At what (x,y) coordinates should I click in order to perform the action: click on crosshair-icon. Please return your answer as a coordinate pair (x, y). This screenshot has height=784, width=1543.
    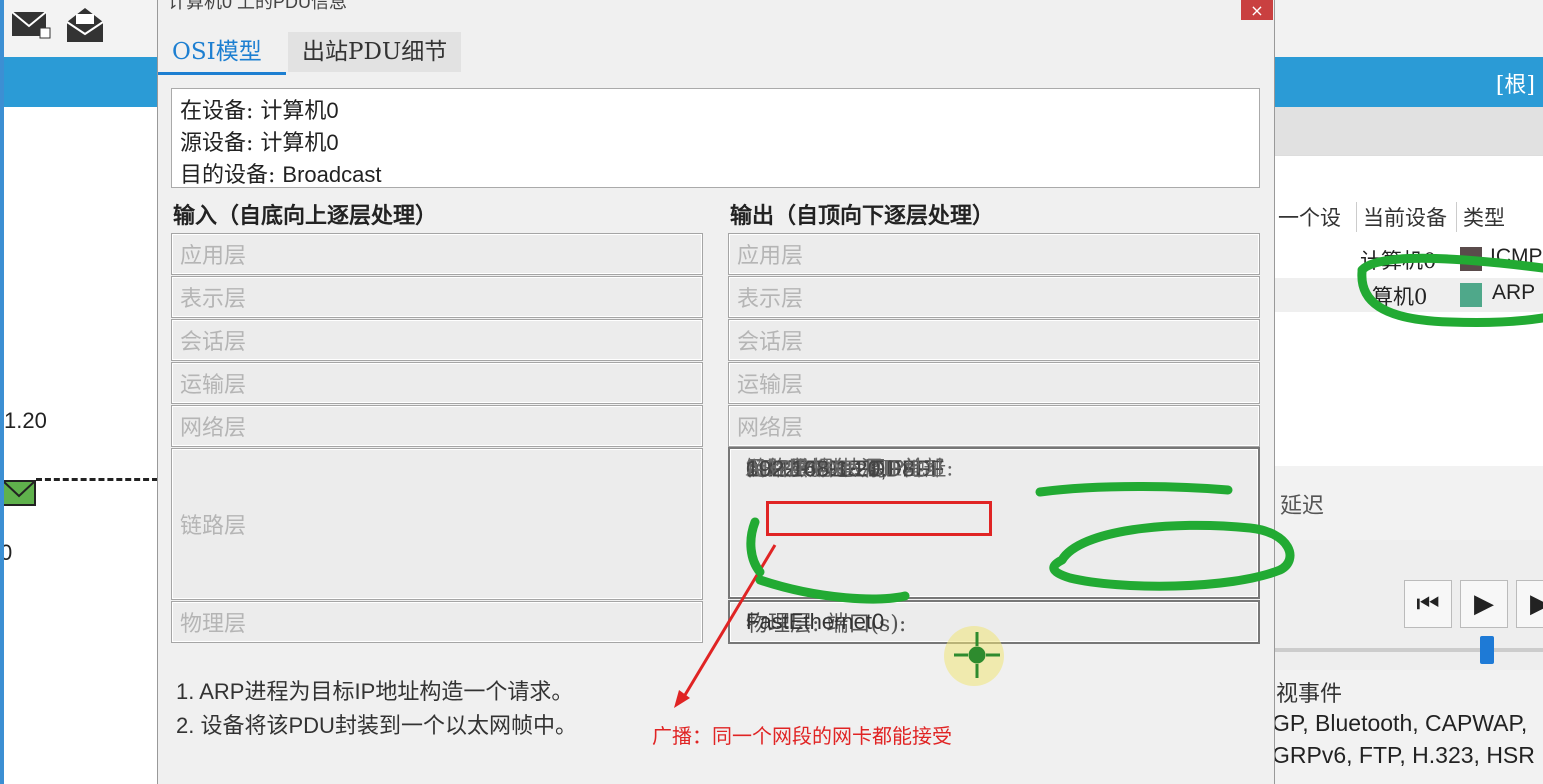
    Looking at the image, I should click on (977, 655).